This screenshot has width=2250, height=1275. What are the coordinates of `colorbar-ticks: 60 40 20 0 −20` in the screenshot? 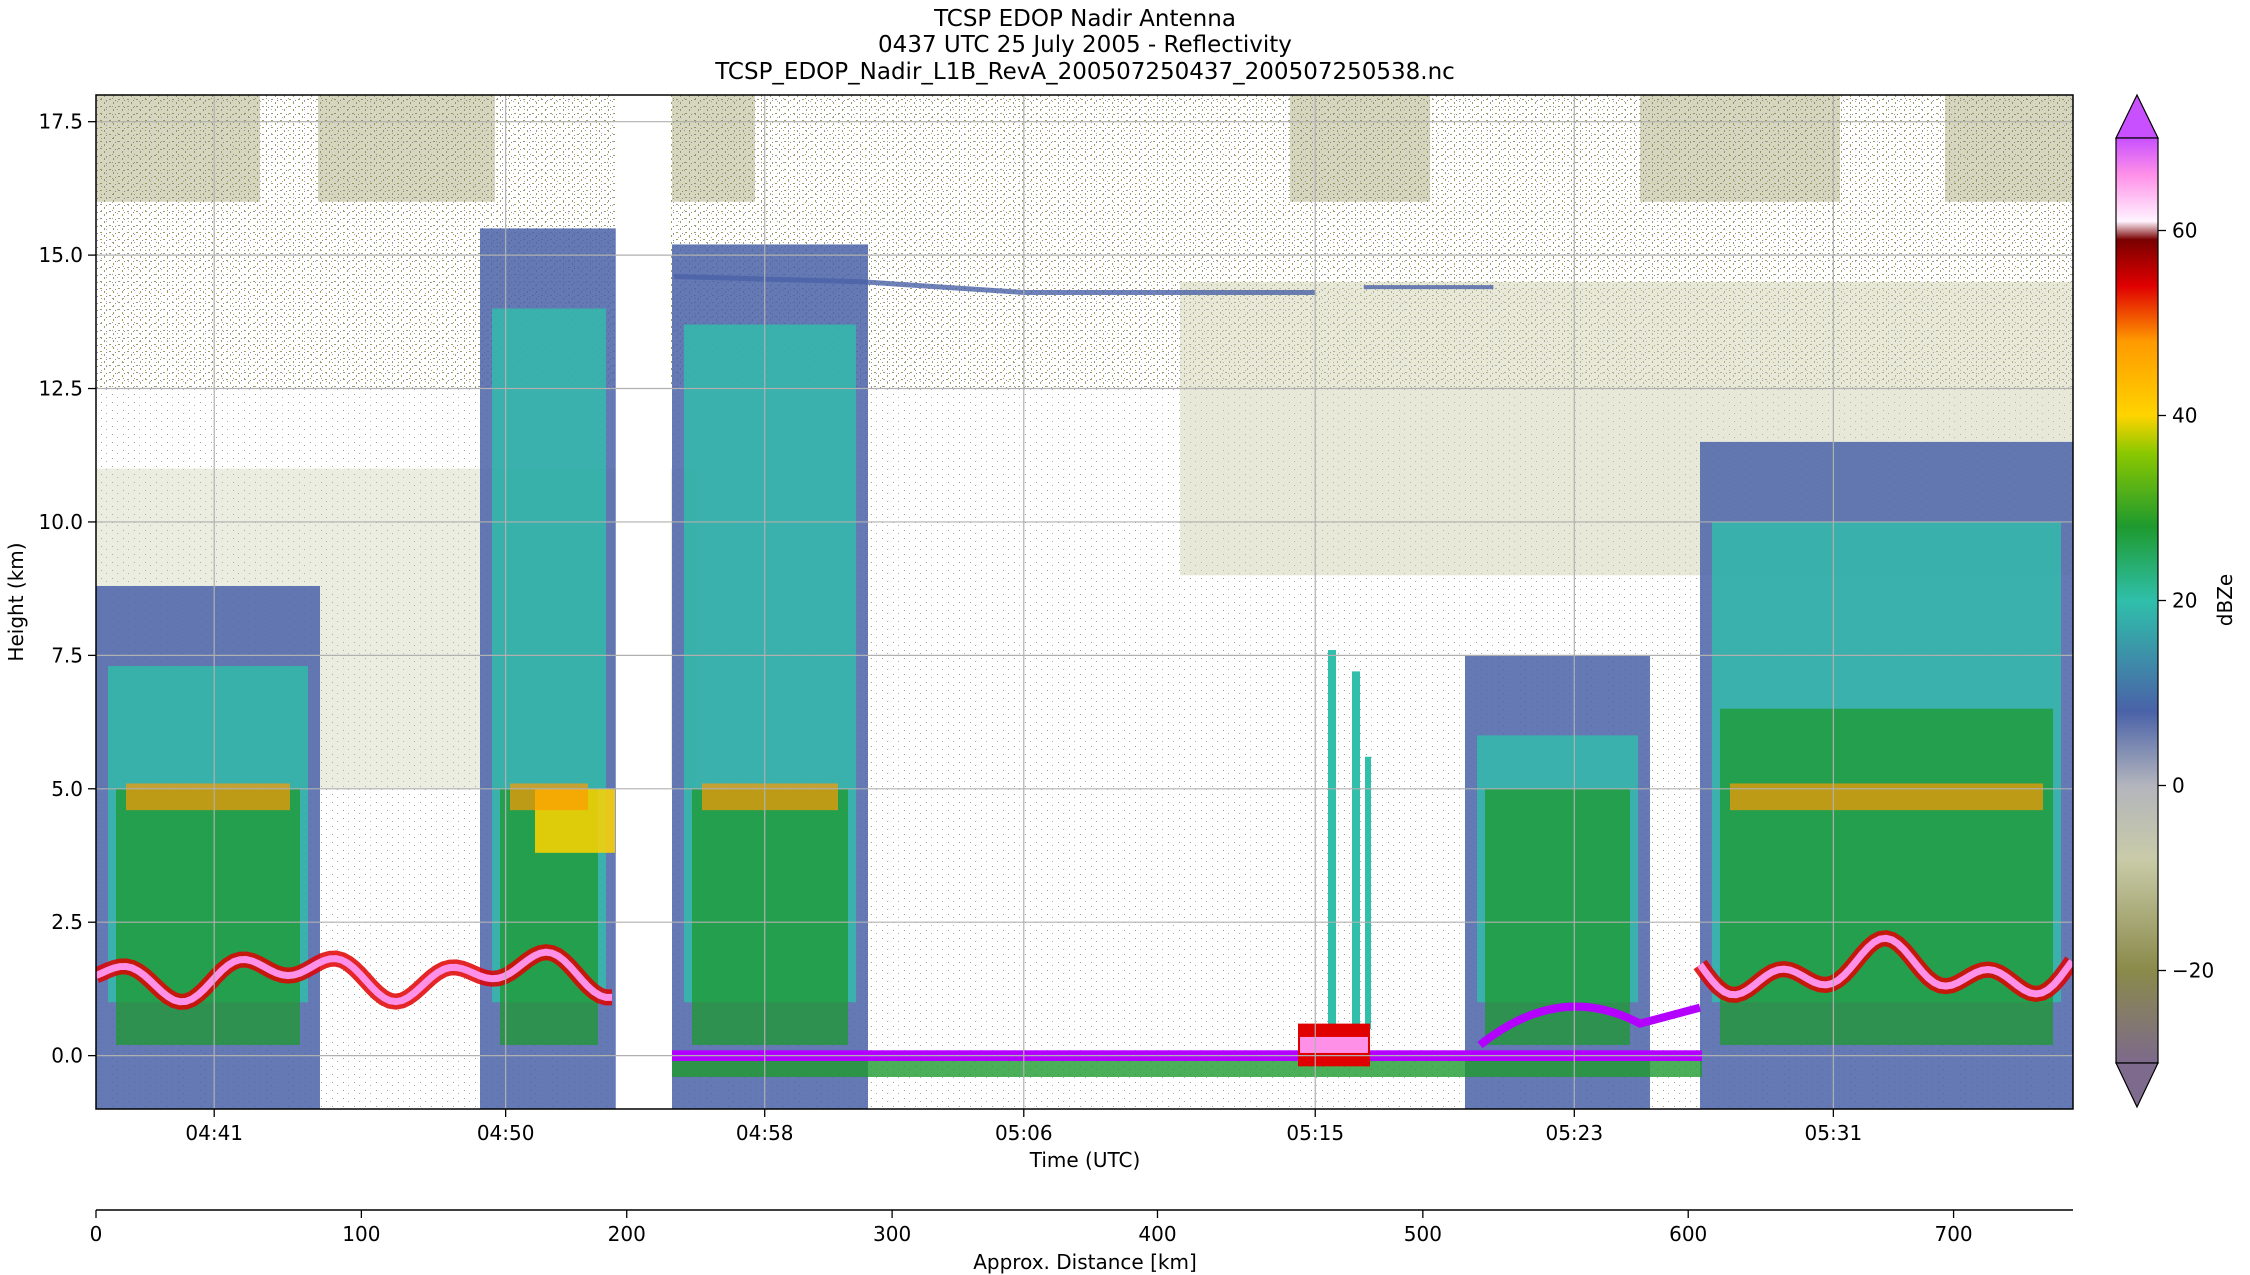 It's located at (2186, 601).